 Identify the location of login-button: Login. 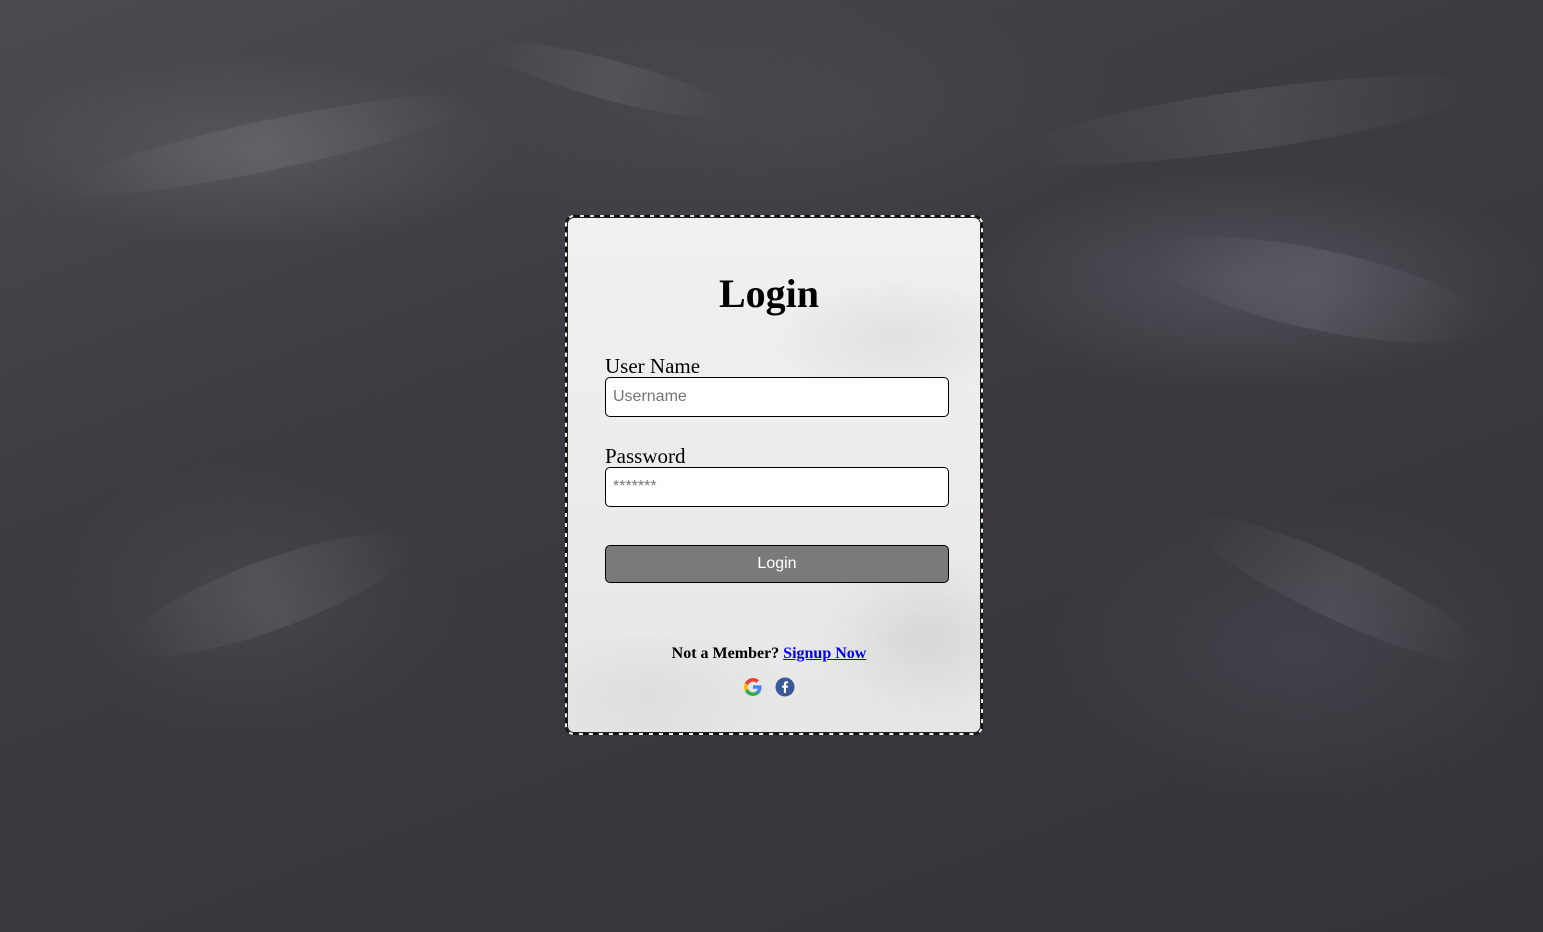
(777, 564).